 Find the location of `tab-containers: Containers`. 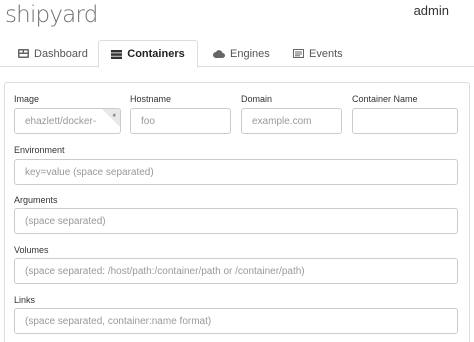

tab-containers: Containers is located at coordinates (148, 54).